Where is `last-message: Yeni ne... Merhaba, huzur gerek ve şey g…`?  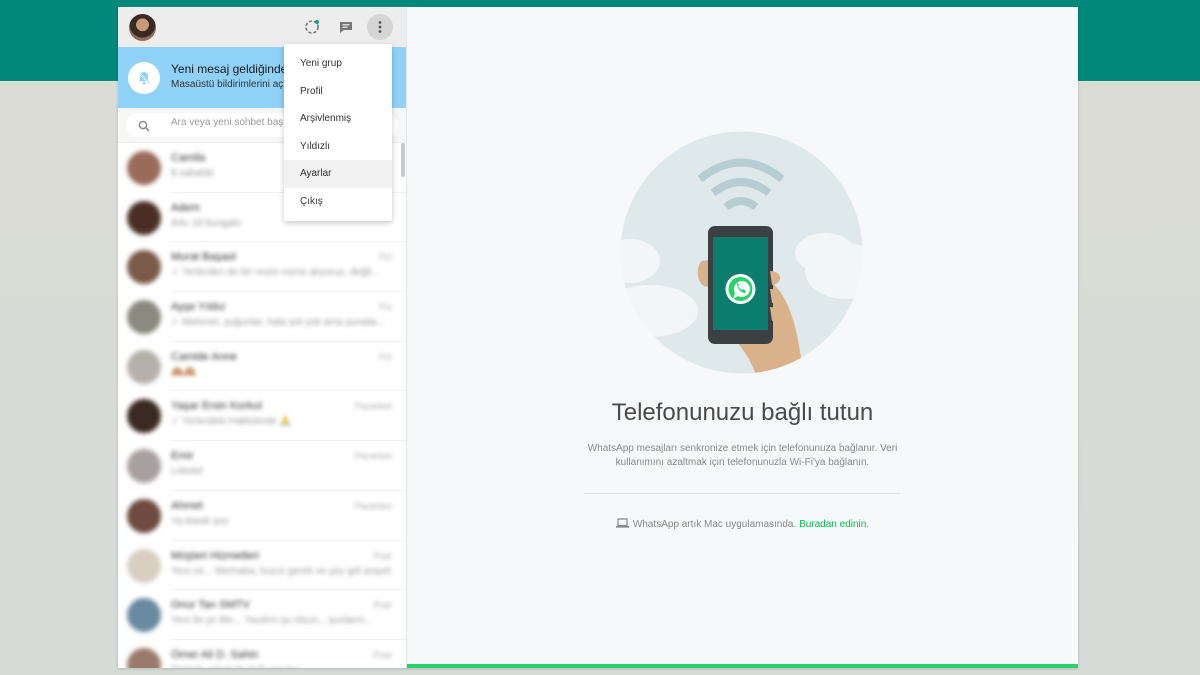
last-message: Yeni ne... Merhaba, huzur gerek ve şey g… is located at coordinates (281, 571).